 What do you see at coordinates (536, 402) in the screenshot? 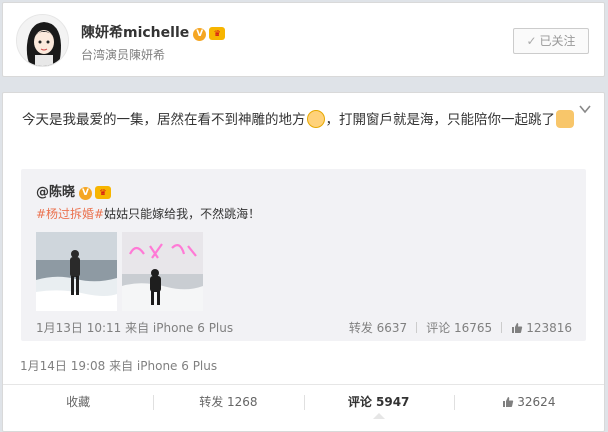
I see `like-count: 32624` at bounding box center [536, 402].